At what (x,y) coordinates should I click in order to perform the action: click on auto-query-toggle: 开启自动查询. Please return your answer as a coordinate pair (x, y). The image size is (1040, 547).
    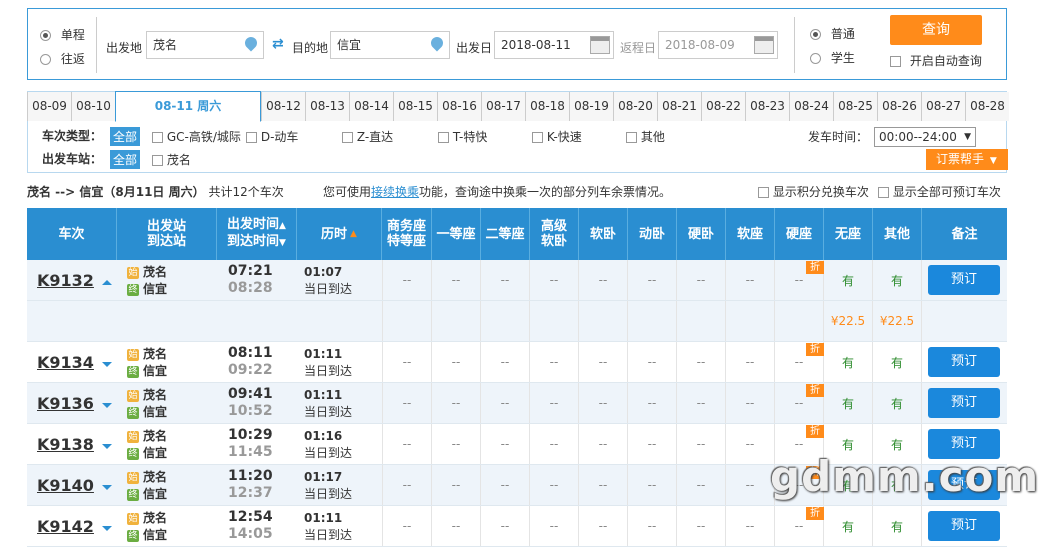
    Looking at the image, I should click on (936, 60).